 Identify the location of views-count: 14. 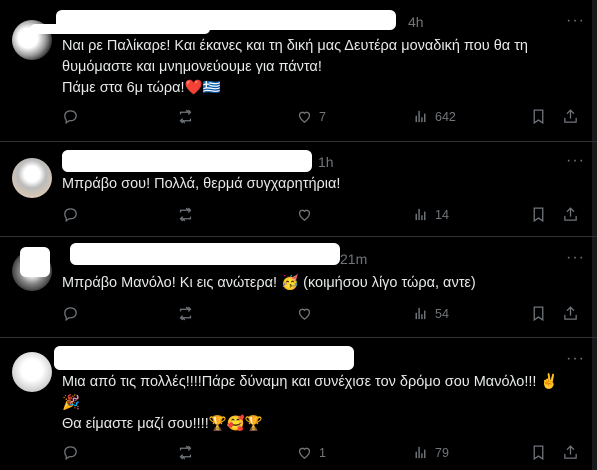
(442, 214).